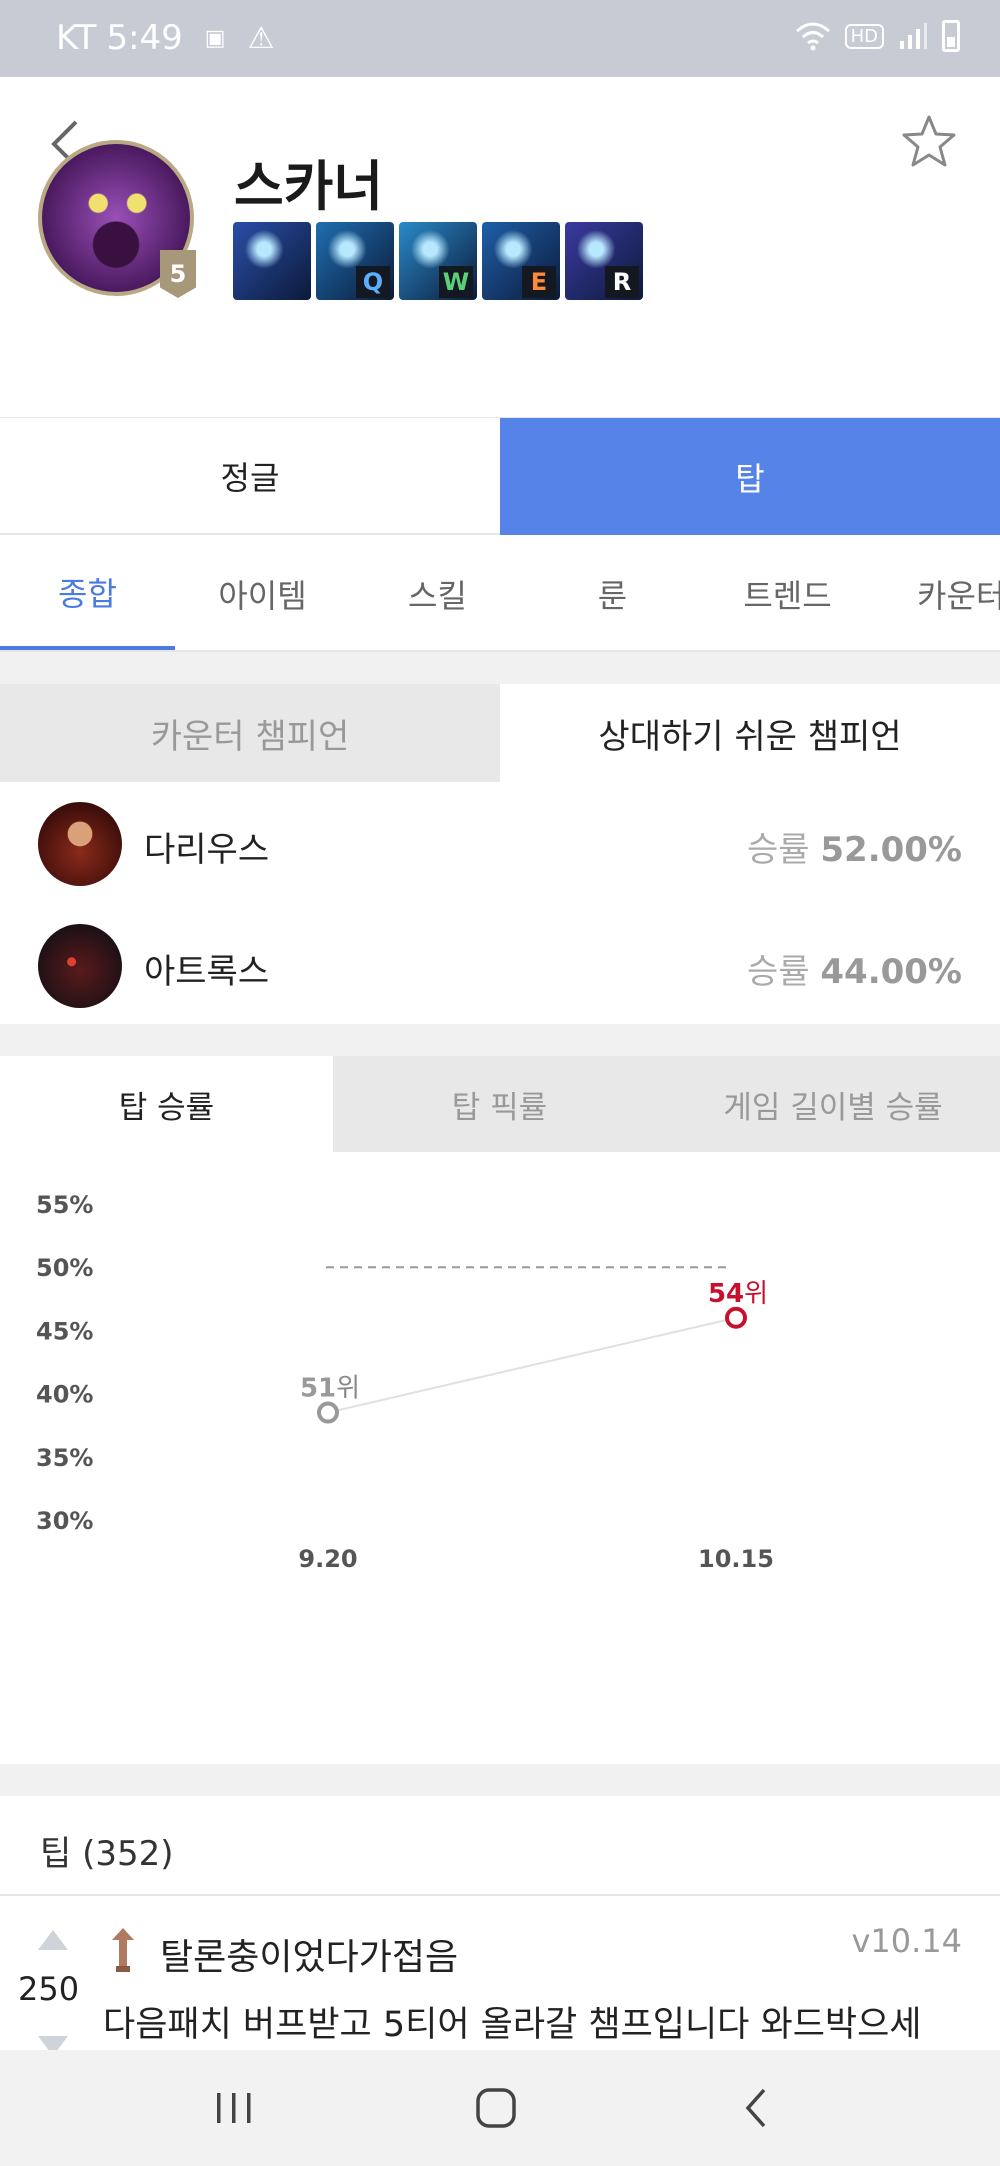 The image size is (1000, 2166). Describe the element at coordinates (906, 1941) in the screenshot. I see `tip-version: v10.14` at that location.